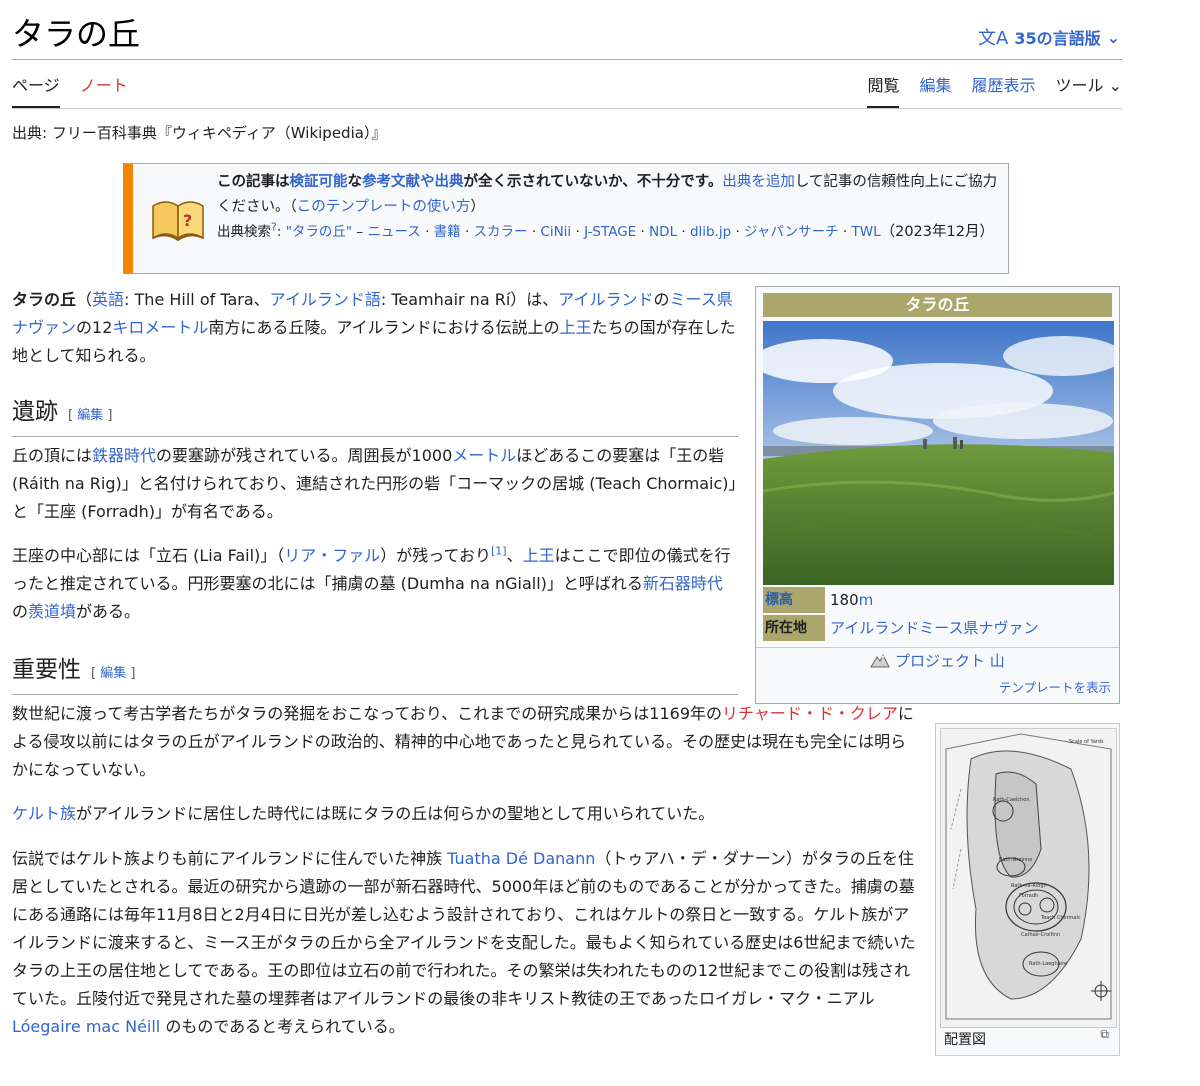 Image resolution: width=1200 pixels, height=1086 pixels. Describe the element at coordinates (567, 91) in the screenshot. I see `page-tabs: ページ ノート 閲覧 編集 履歴表示 ツール ⌄` at that location.